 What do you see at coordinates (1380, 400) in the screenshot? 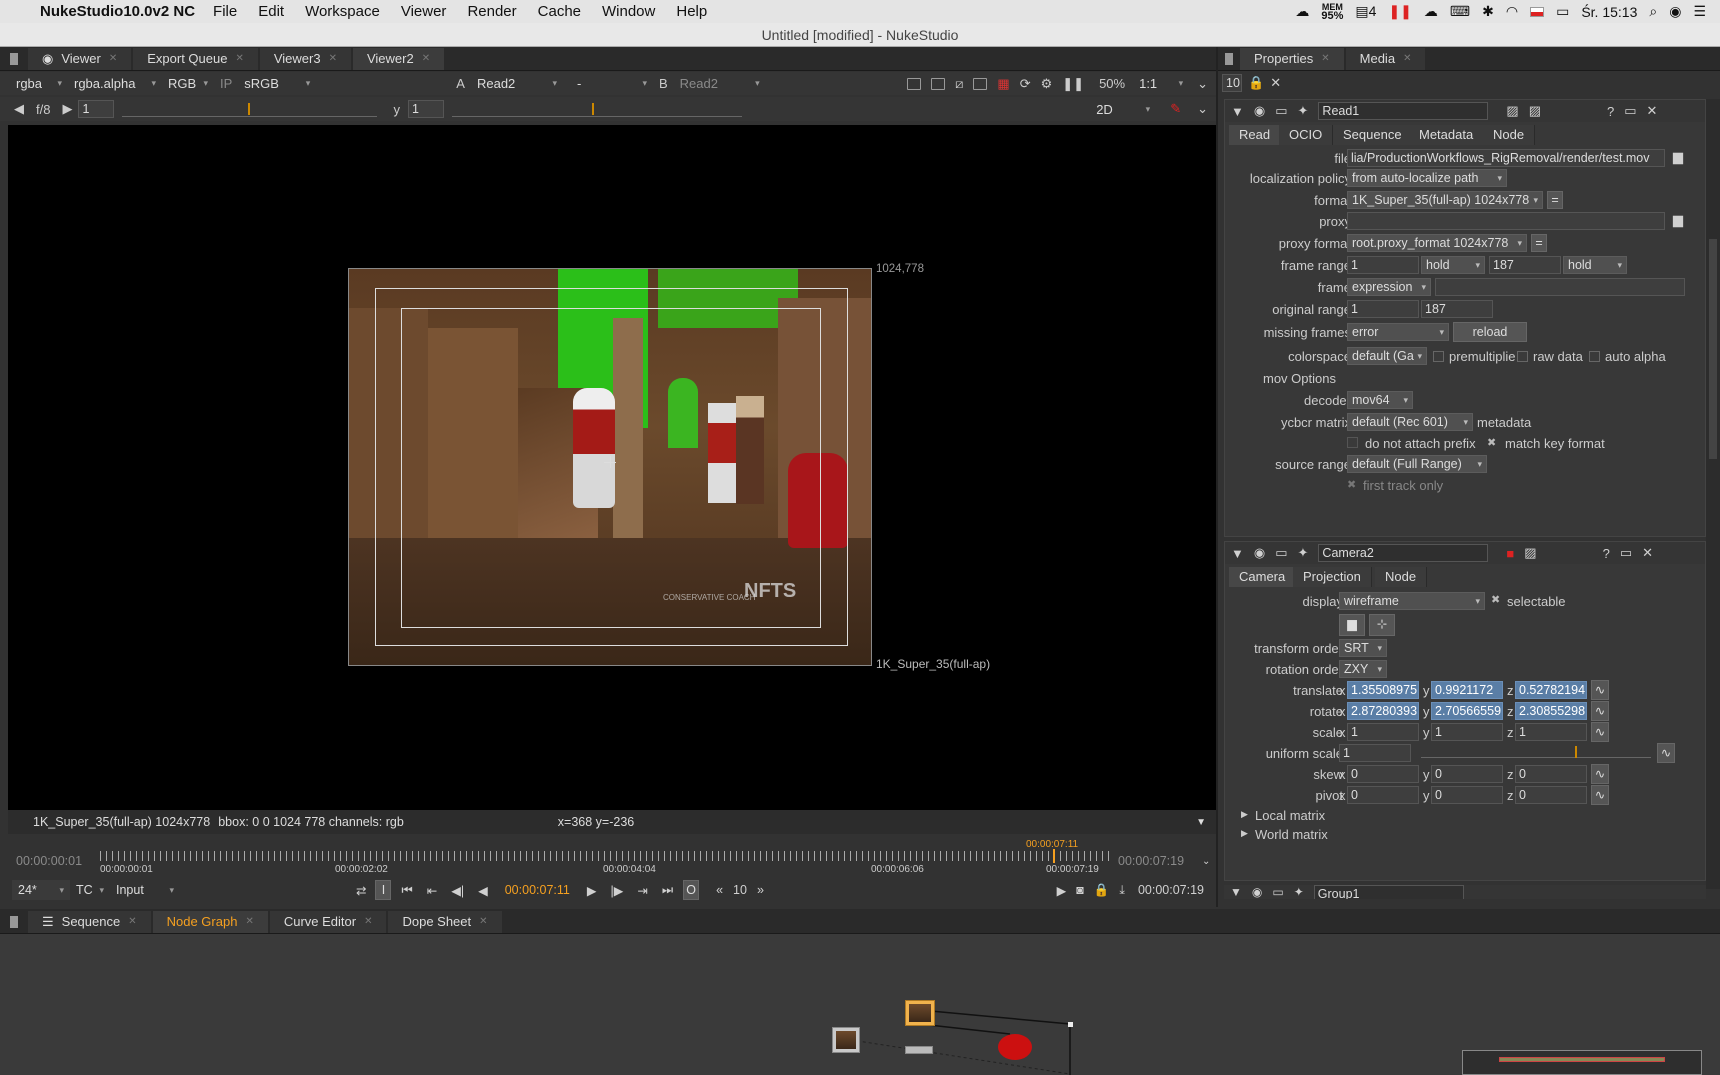
I see `decoder-dropdown: mov64` at bounding box center [1380, 400].